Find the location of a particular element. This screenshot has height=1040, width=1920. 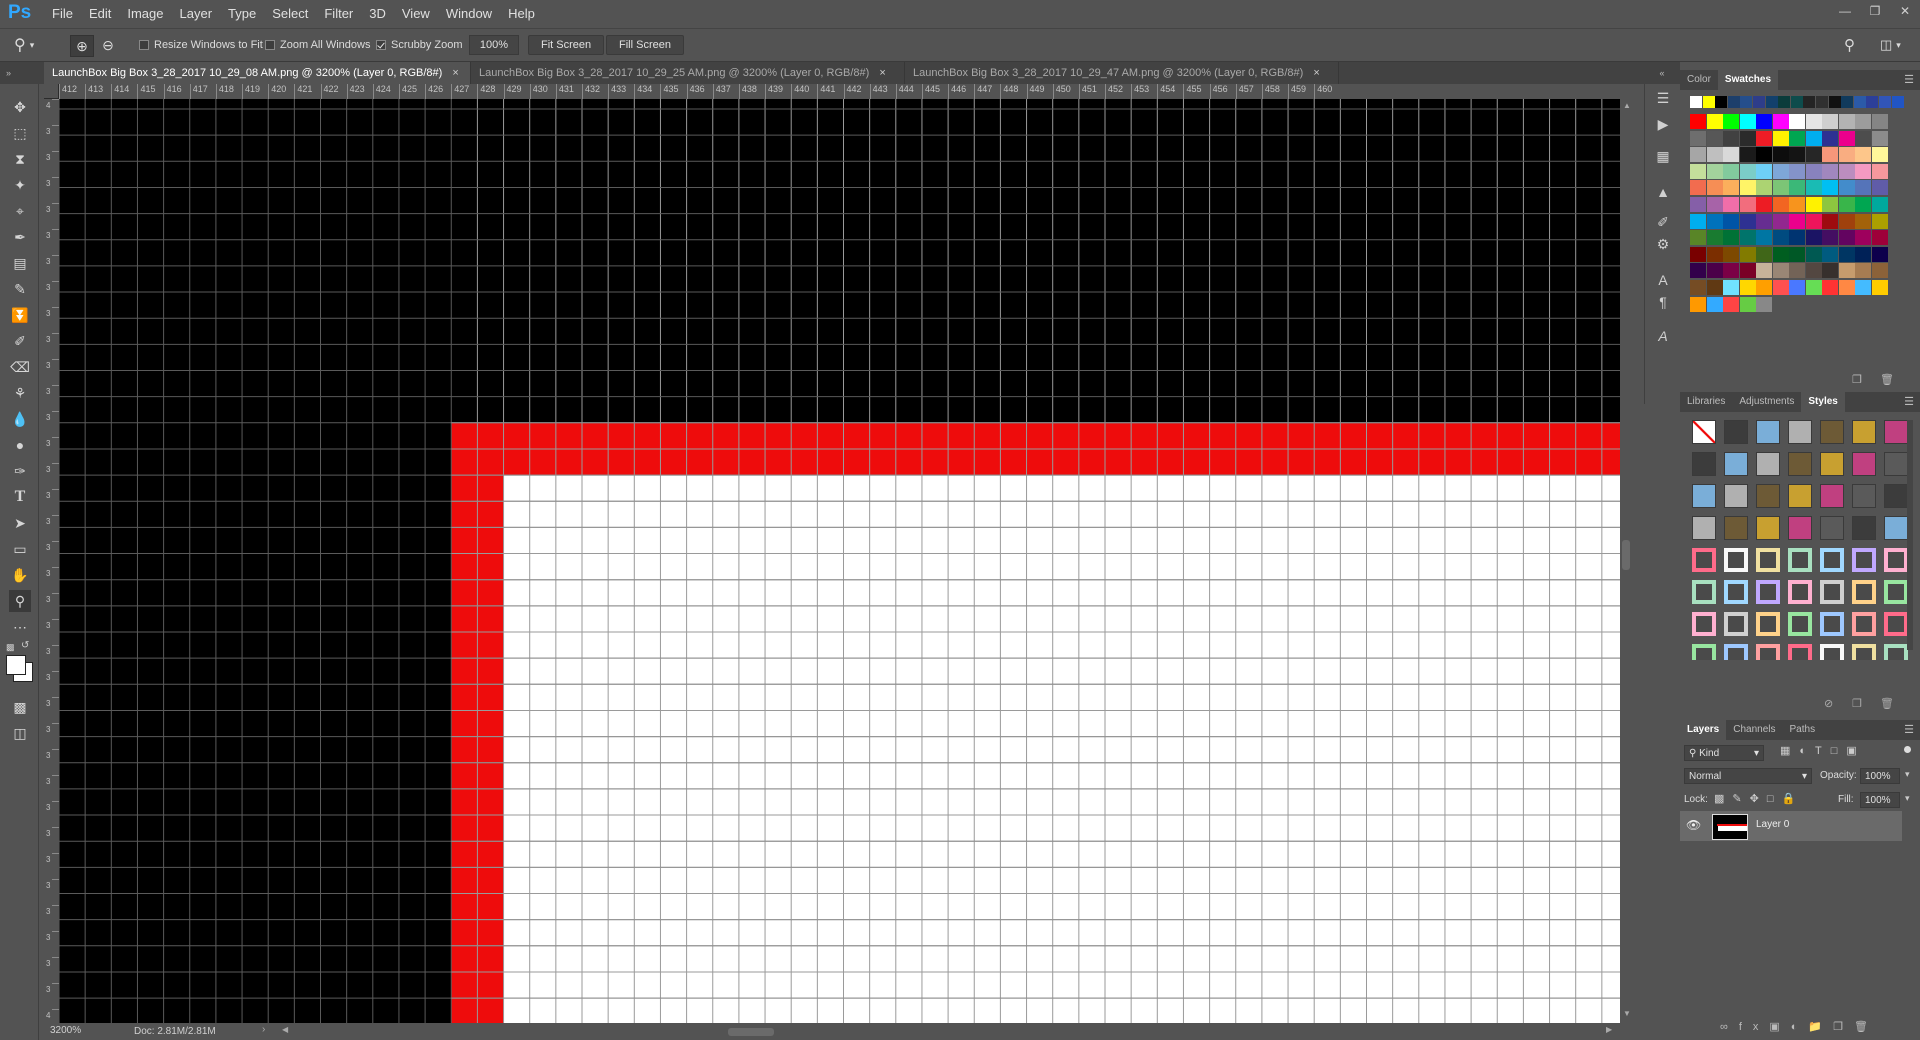

resize-windows-checkbox: Resize Windows to Fit is located at coordinates (201, 45).